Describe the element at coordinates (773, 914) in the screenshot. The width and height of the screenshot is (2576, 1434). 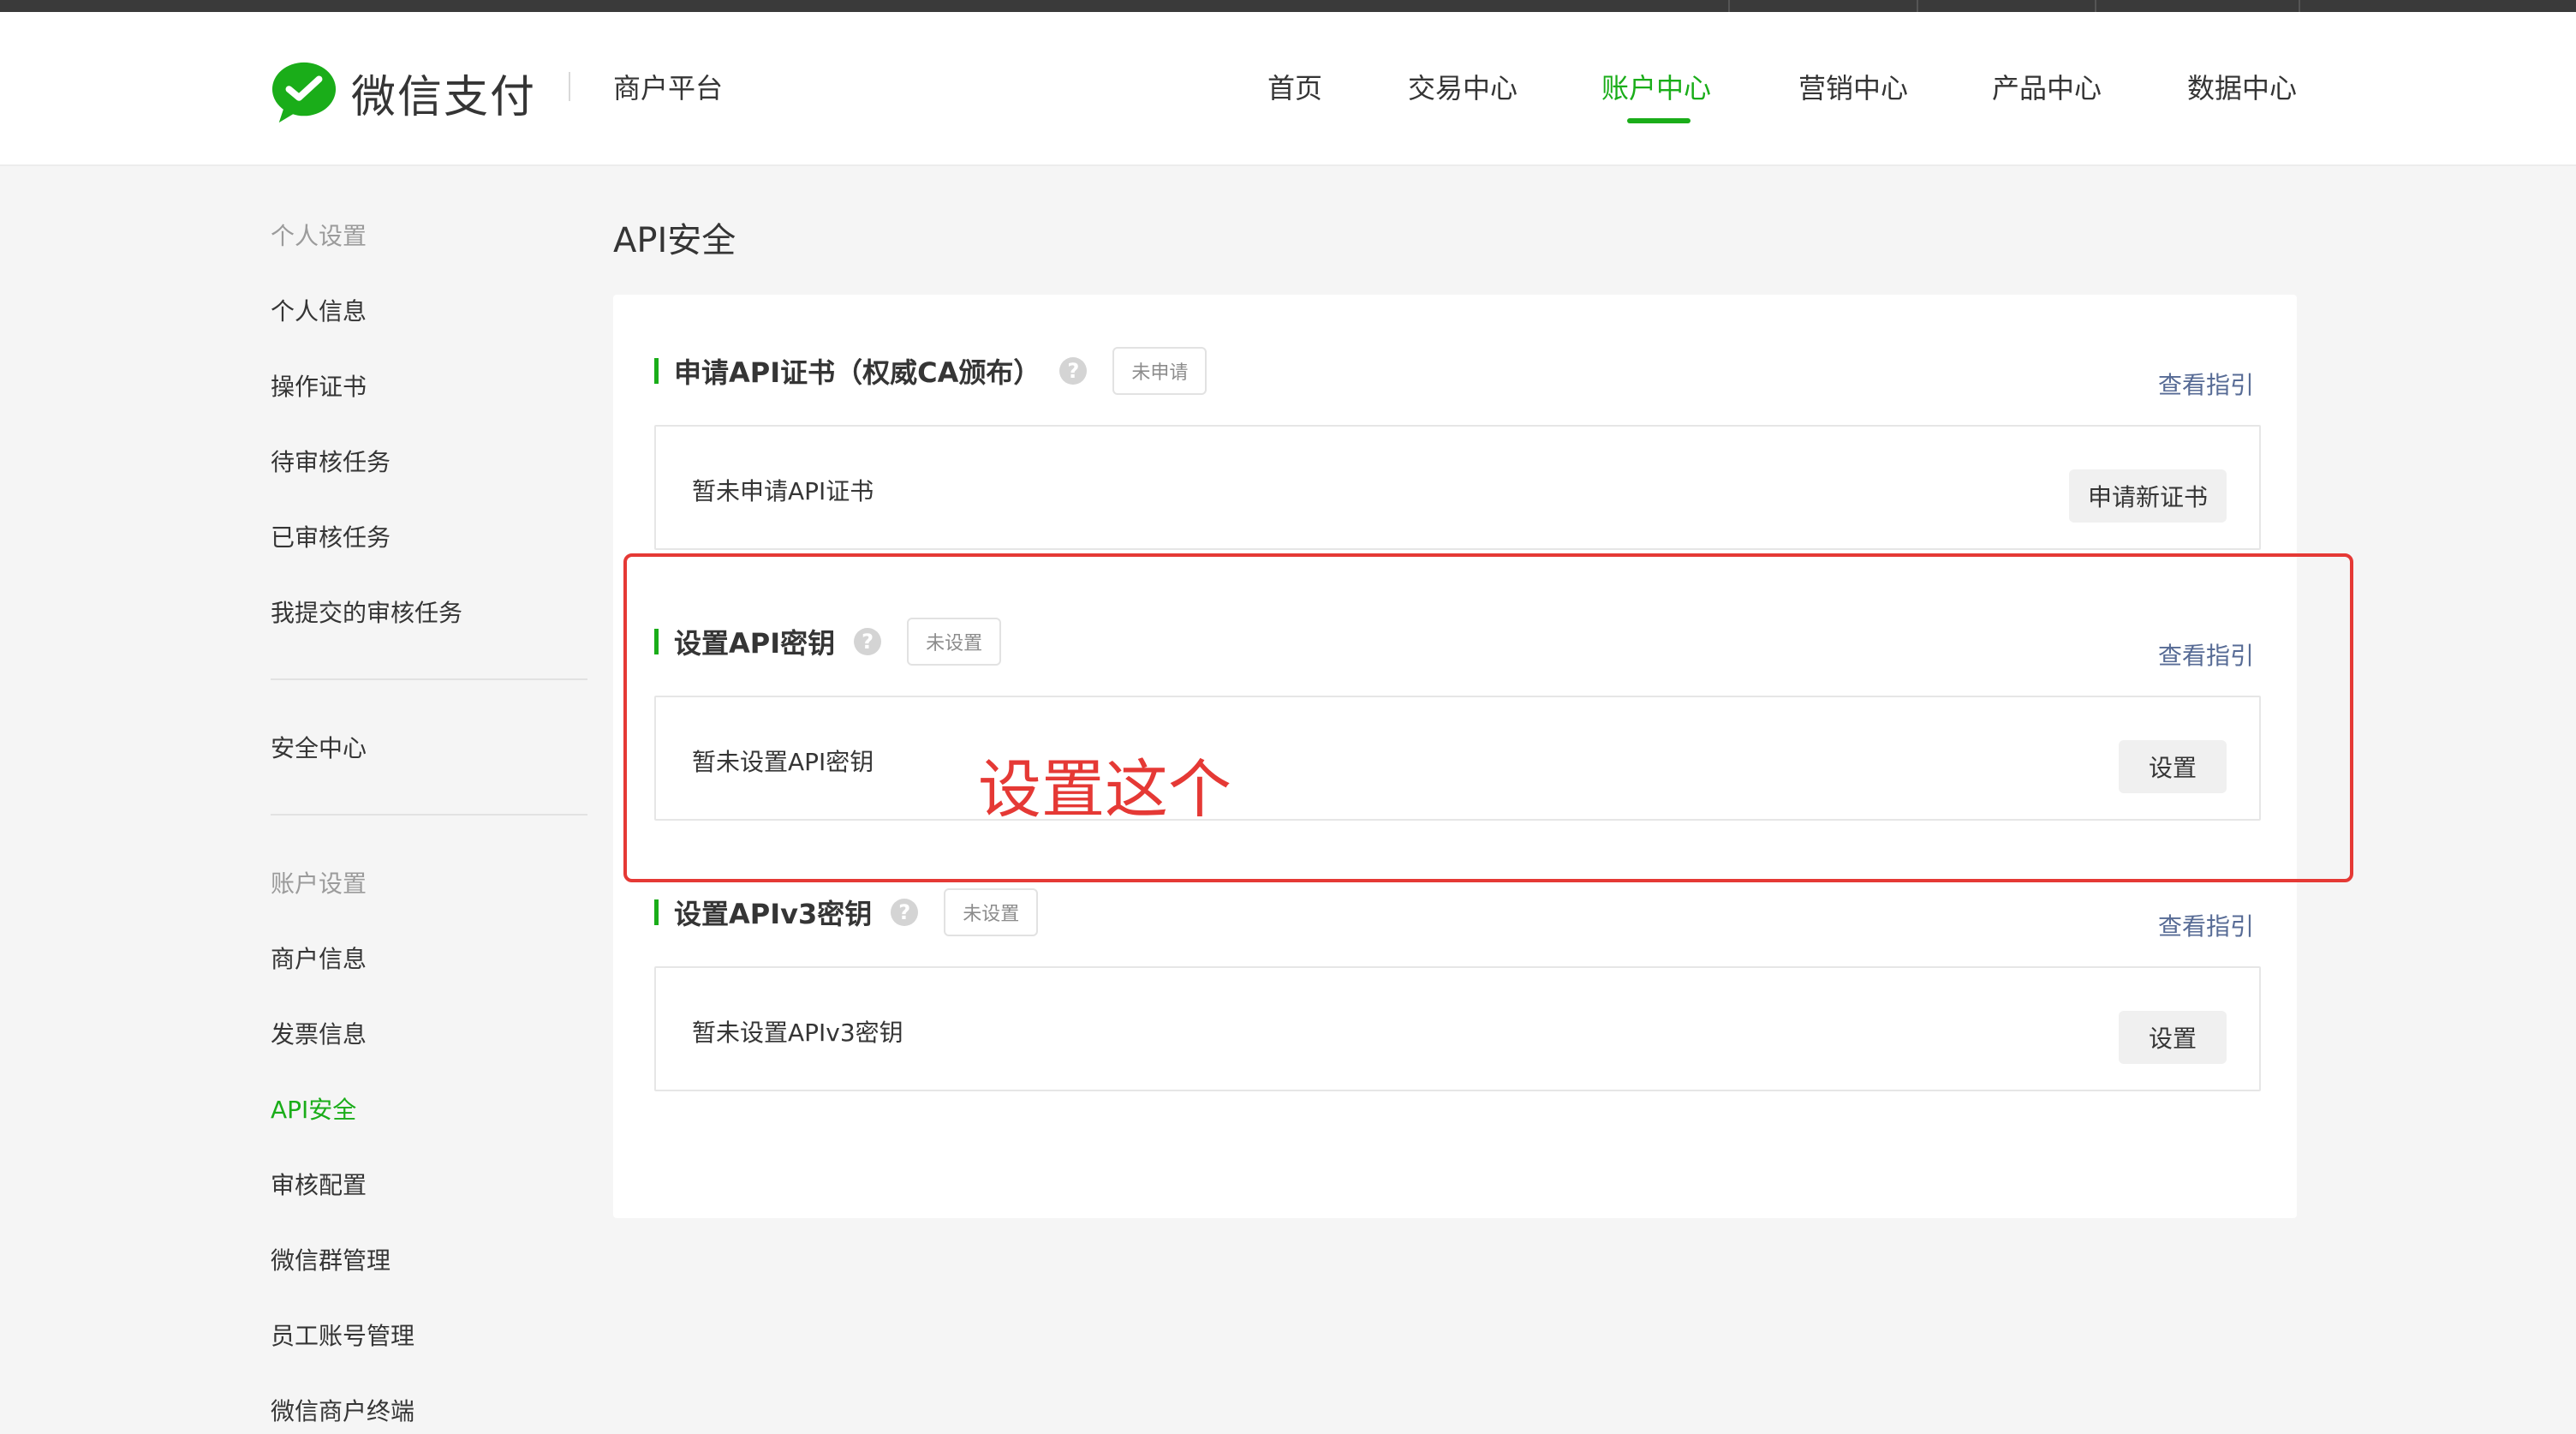
I see `section-title: 设置APIv3密钥` at that location.